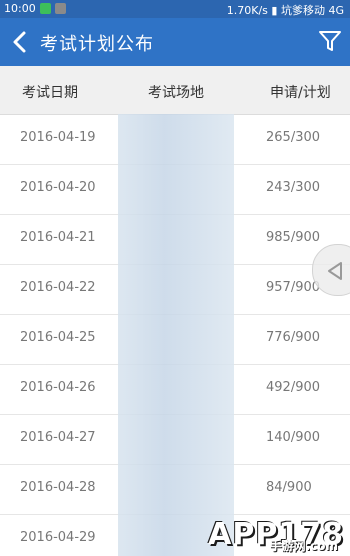 The height and width of the screenshot is (556, 350). What do you see at coordinates (175, 9) in the screenshot?
I see `status-bar: 10:00 1.70K/s ▮ 坑爹移动 4G` at bounding box center [175, 9].